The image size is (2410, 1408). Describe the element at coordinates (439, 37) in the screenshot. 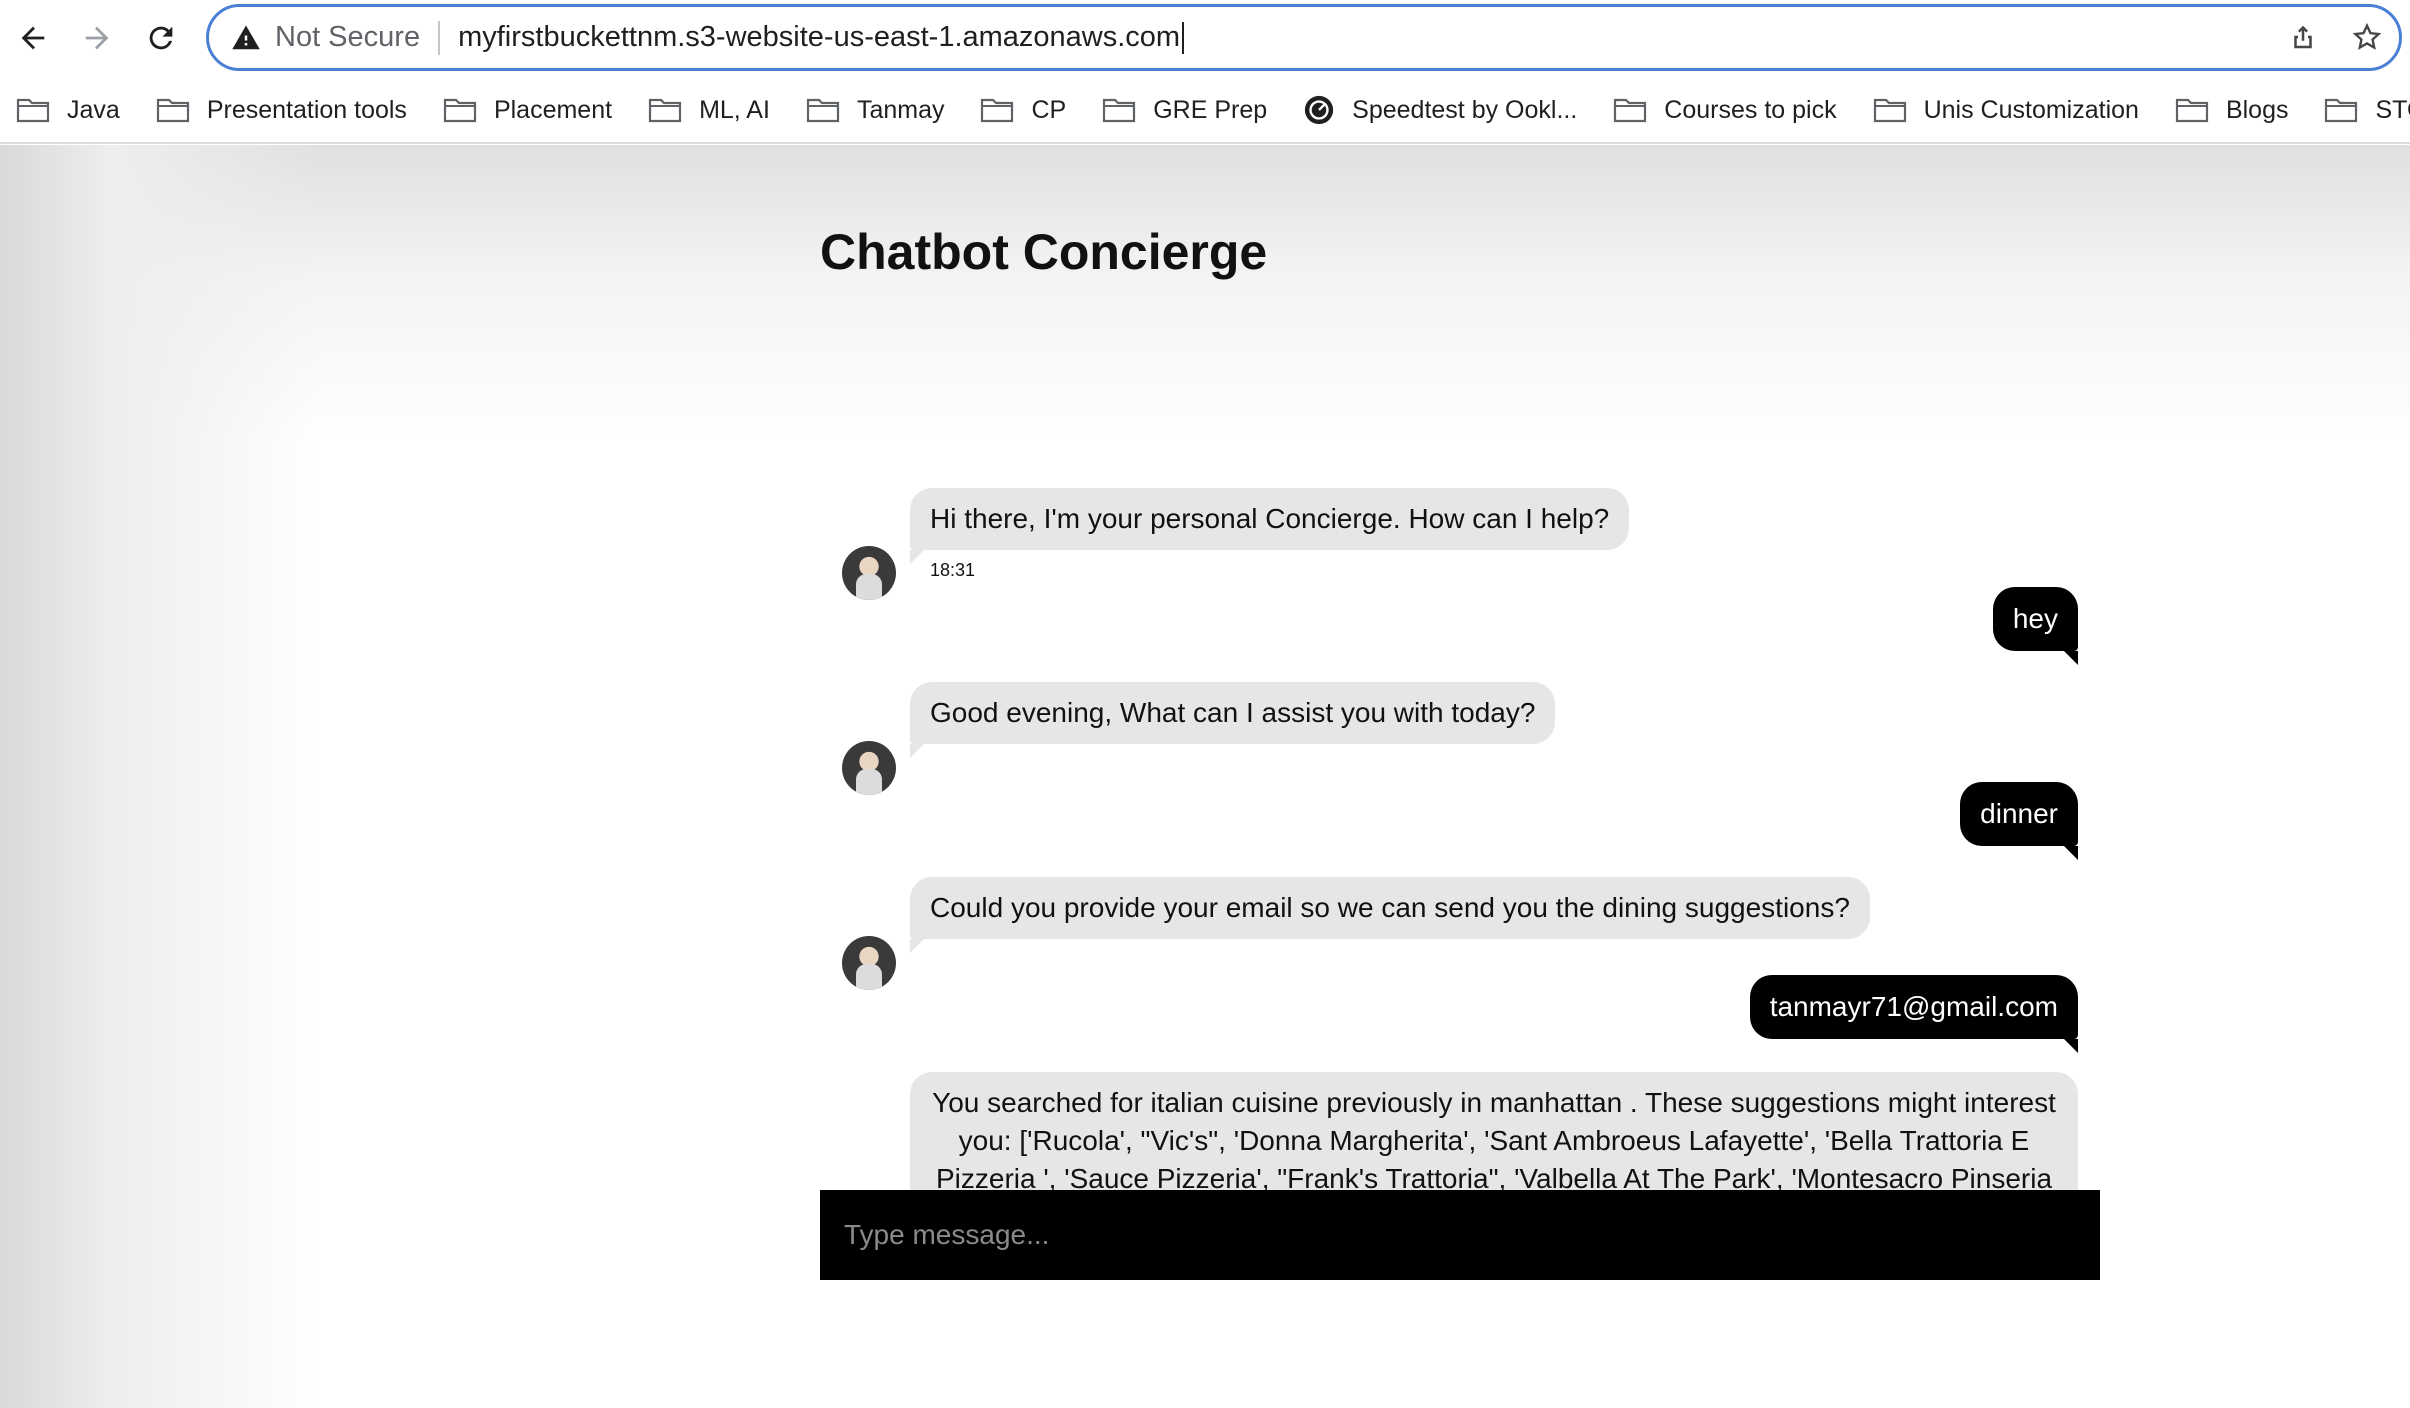

I see `omnibox-divider` at that location.